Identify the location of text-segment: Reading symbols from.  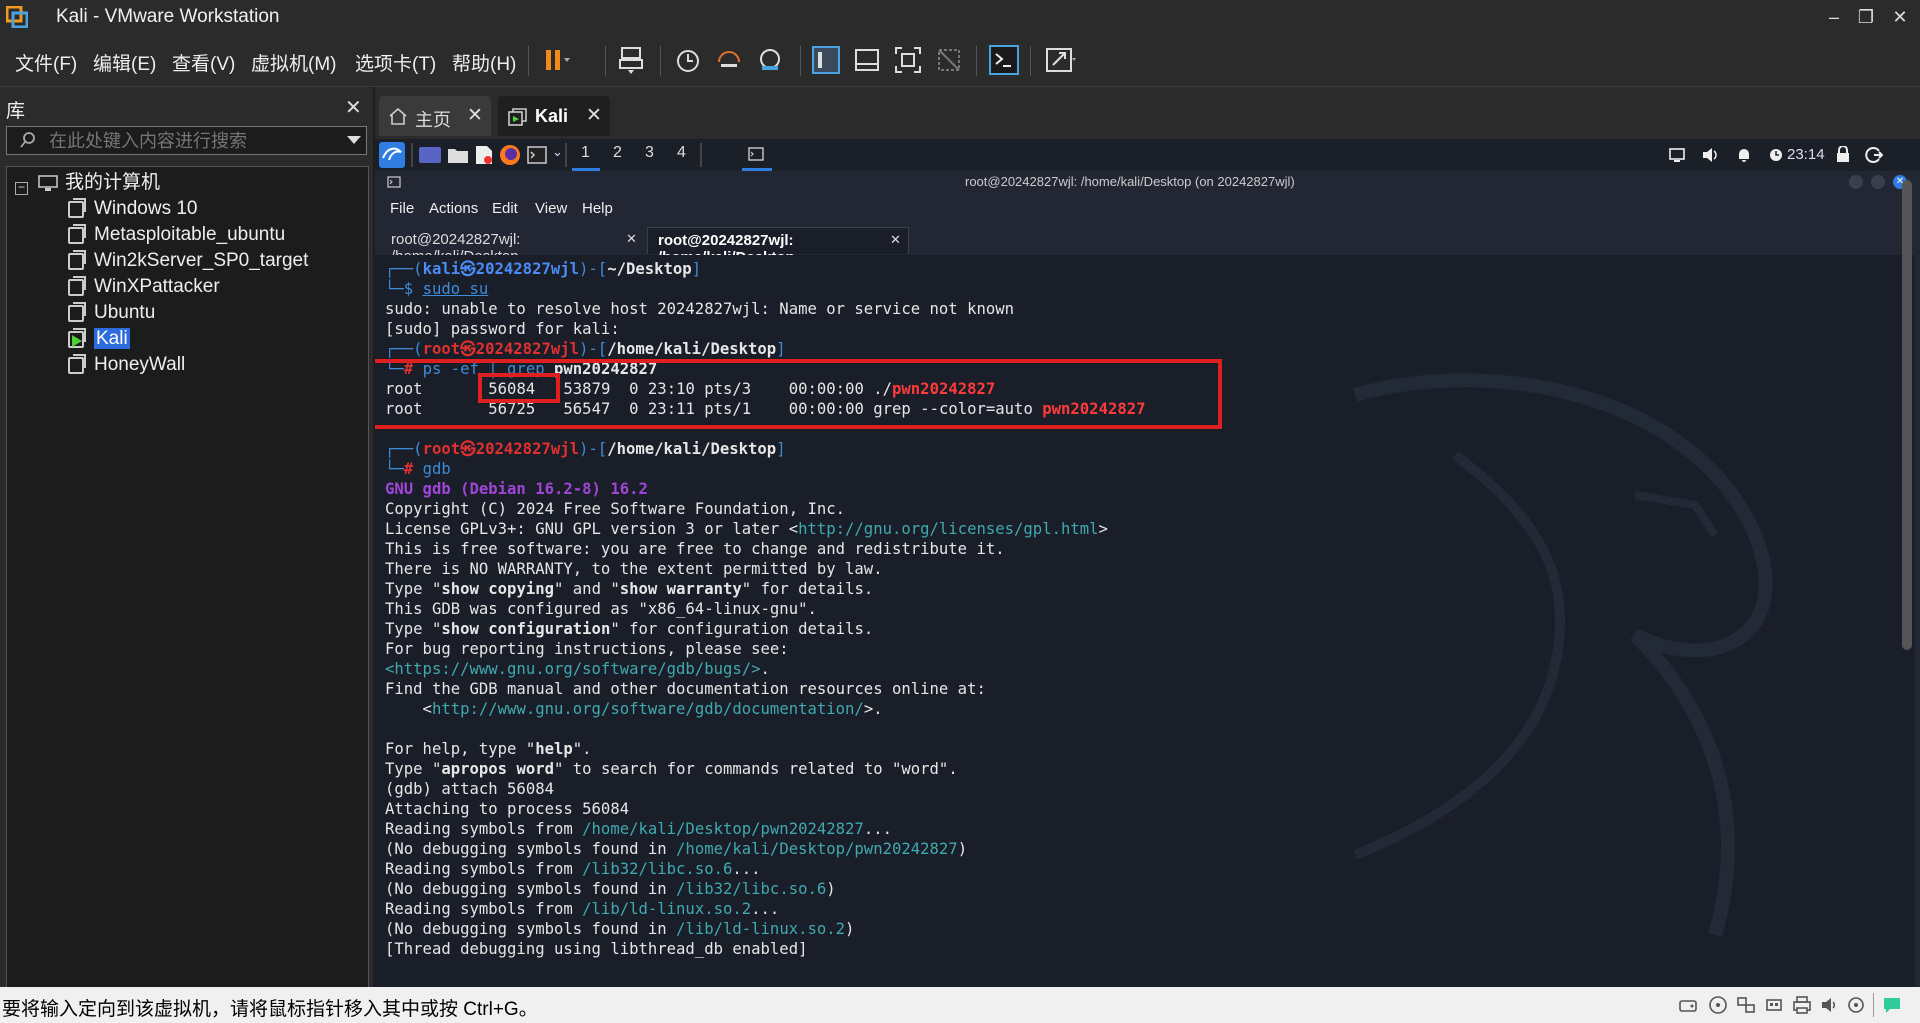
(484, 869).